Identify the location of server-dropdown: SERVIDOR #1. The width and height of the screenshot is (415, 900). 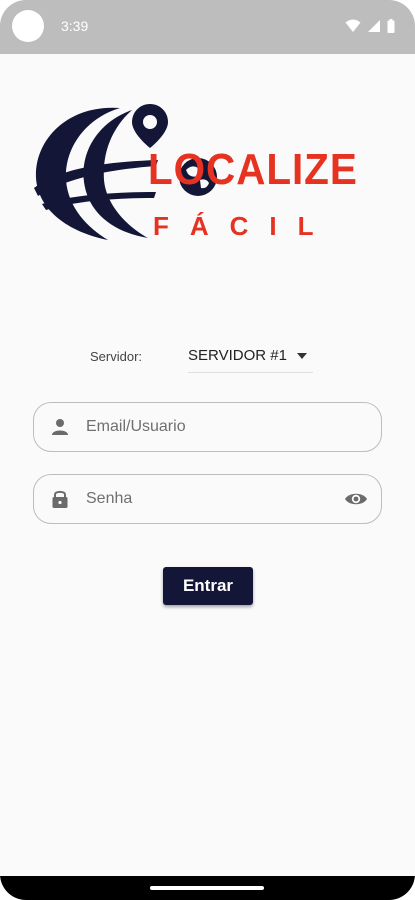
(250, 356).